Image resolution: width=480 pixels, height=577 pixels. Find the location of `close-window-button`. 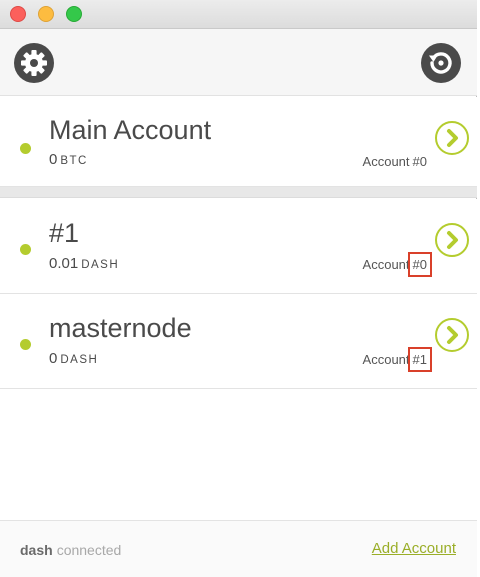

close-window-button is located at coordinates (18, 14).